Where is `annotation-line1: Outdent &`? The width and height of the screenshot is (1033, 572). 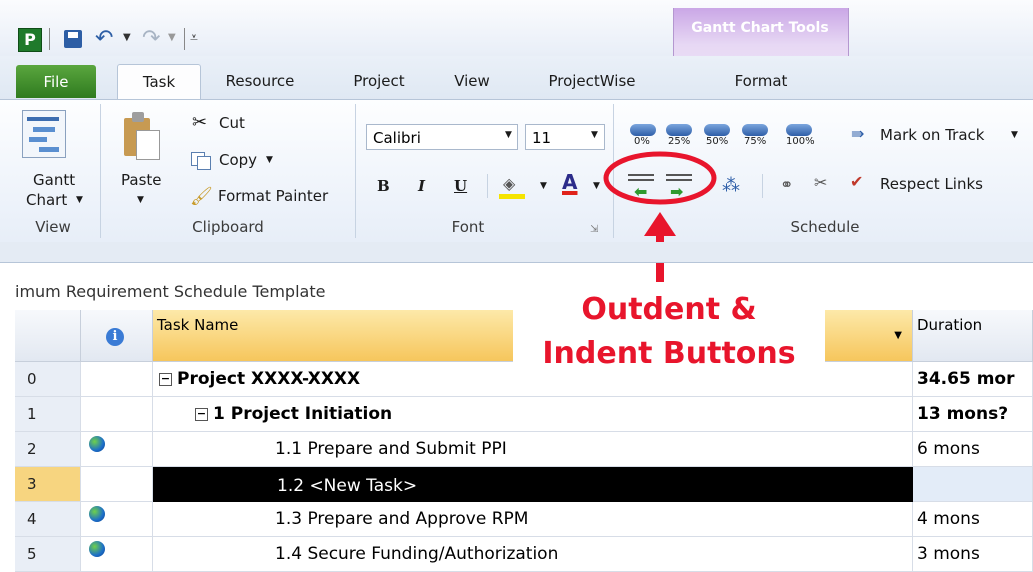 annotation-line1: Outdent & is located at coordinates (669, 309).